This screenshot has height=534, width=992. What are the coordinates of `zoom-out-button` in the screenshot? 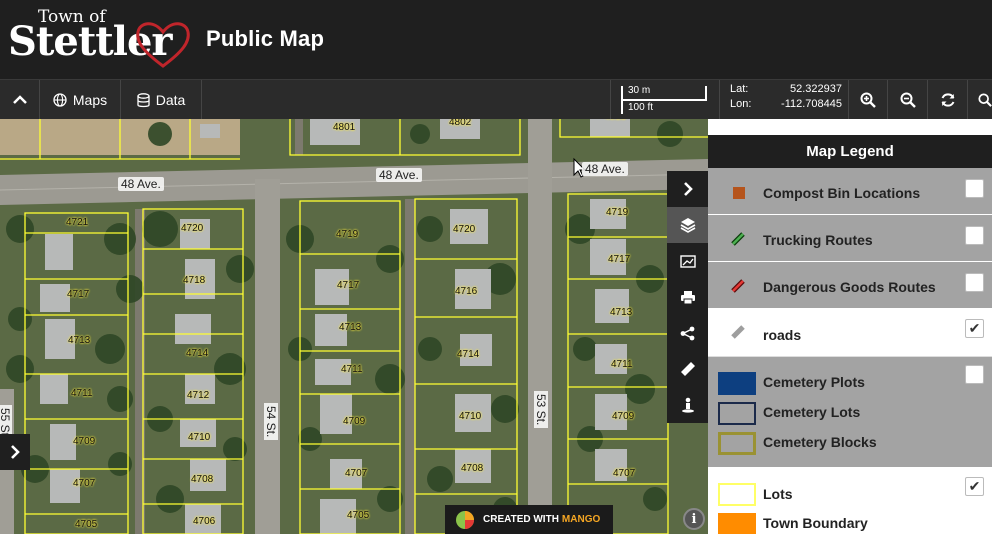 It's located at (908, 100).